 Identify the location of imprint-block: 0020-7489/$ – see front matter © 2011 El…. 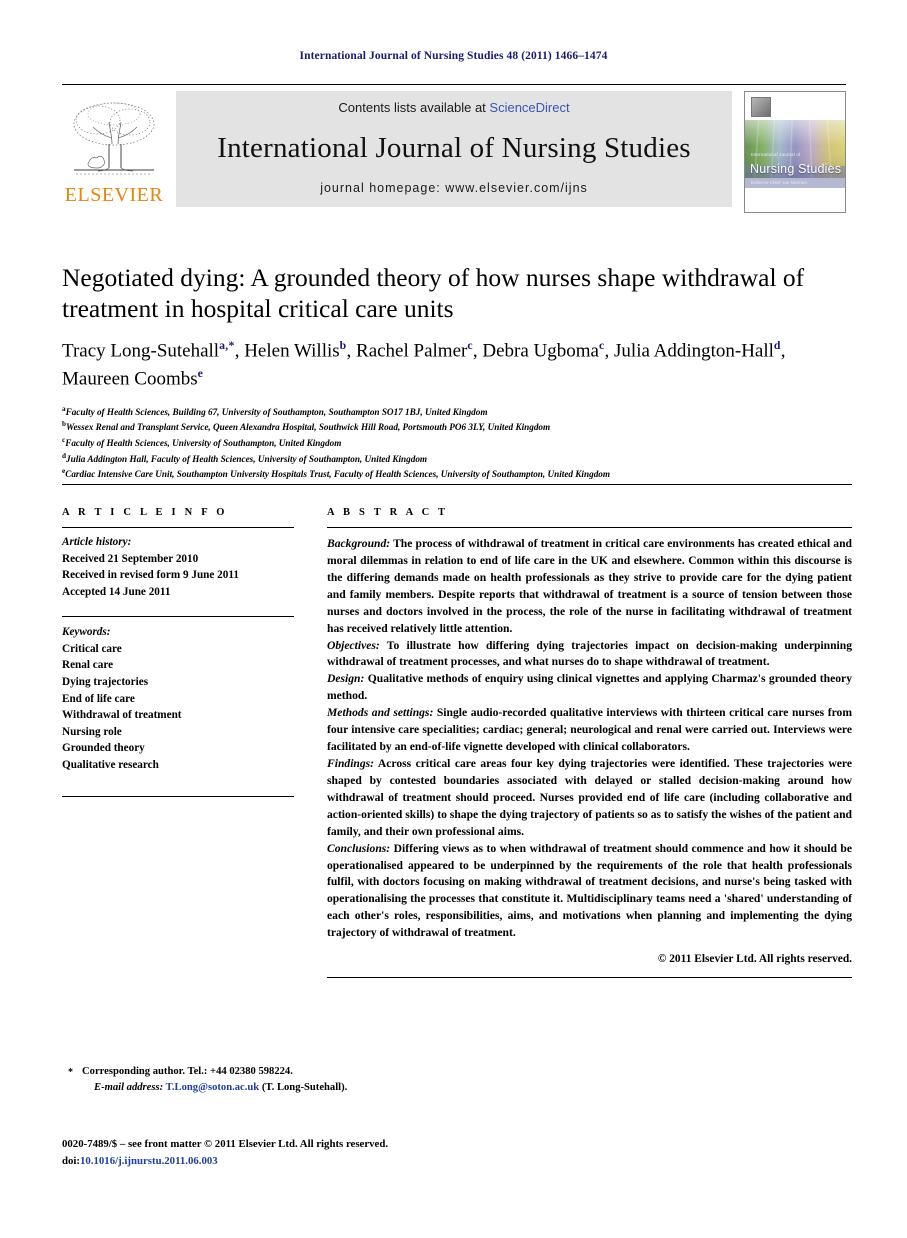
(312, 1153).